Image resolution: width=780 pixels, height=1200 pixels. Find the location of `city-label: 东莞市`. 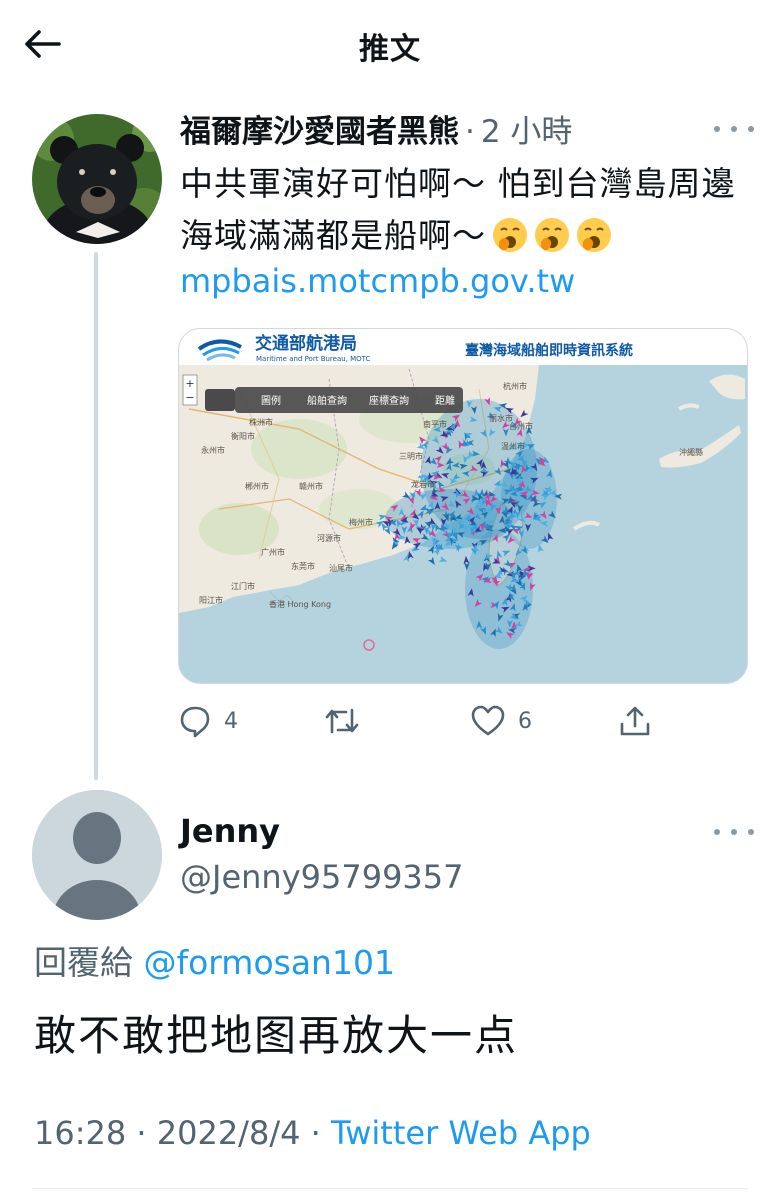

city-label: 东莞市 is located at coordinates (303, 566).